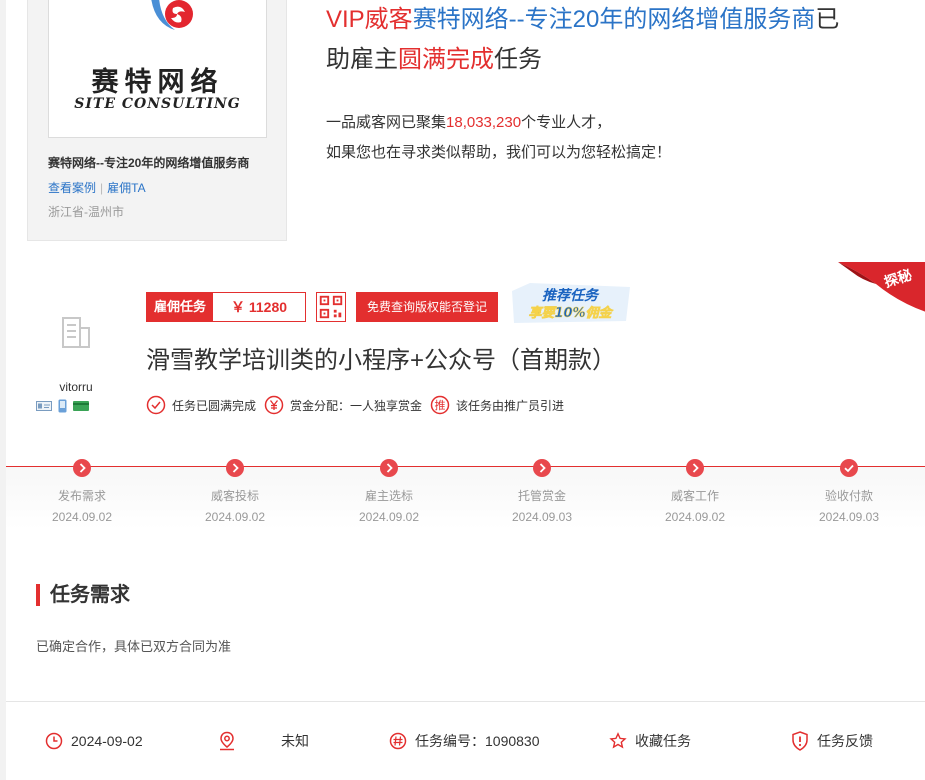  I want to click on swirl-logo-icon, so click(172, 15).